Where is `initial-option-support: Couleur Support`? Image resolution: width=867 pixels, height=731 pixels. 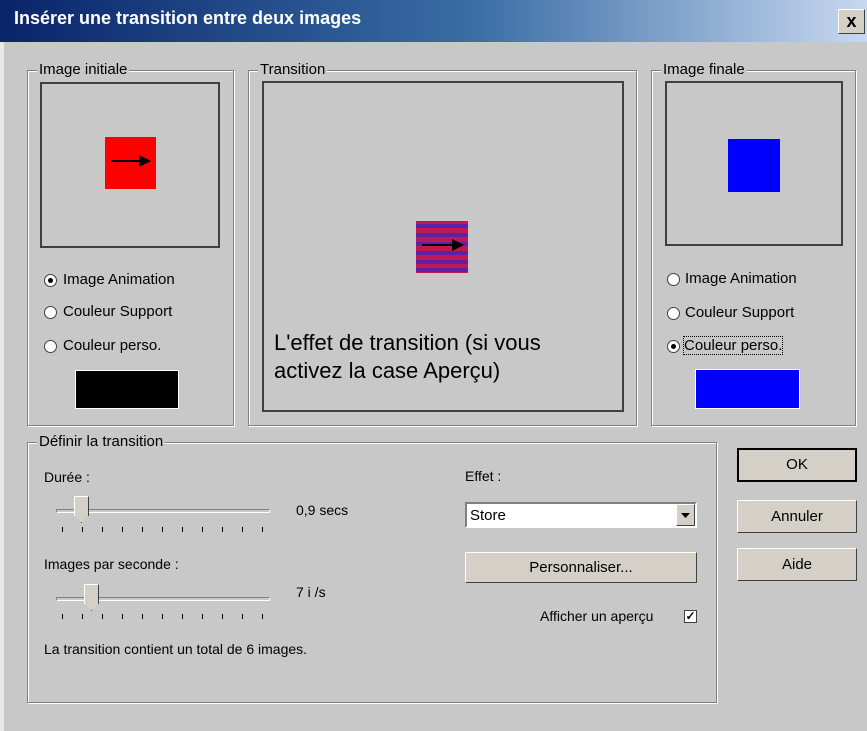 initial-option-support: Couleur Support is located at coordinates (117, 311).